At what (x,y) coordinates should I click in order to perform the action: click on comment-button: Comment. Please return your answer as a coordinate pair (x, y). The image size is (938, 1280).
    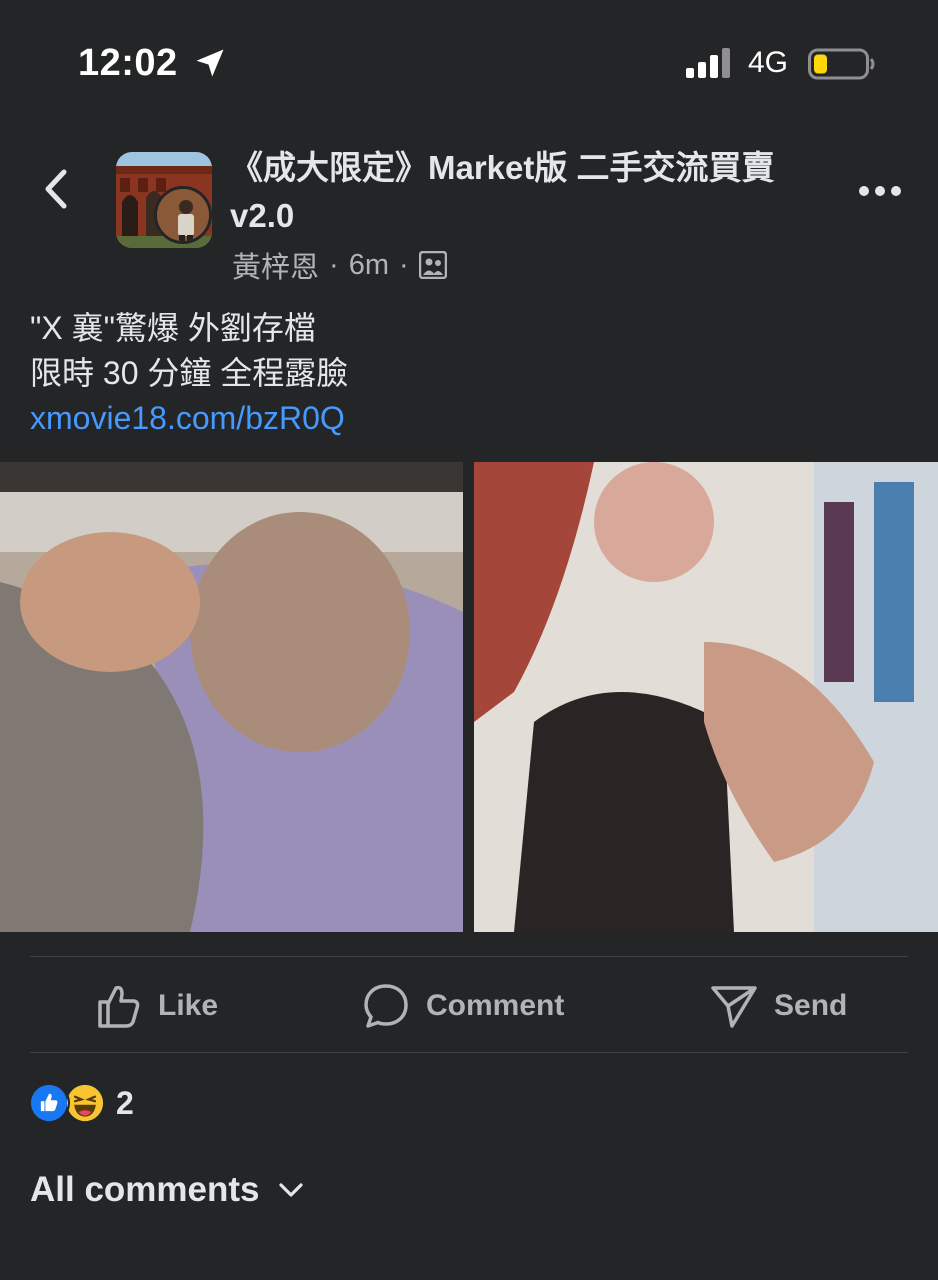
    Looking at the image, I should click on (463, 1006).